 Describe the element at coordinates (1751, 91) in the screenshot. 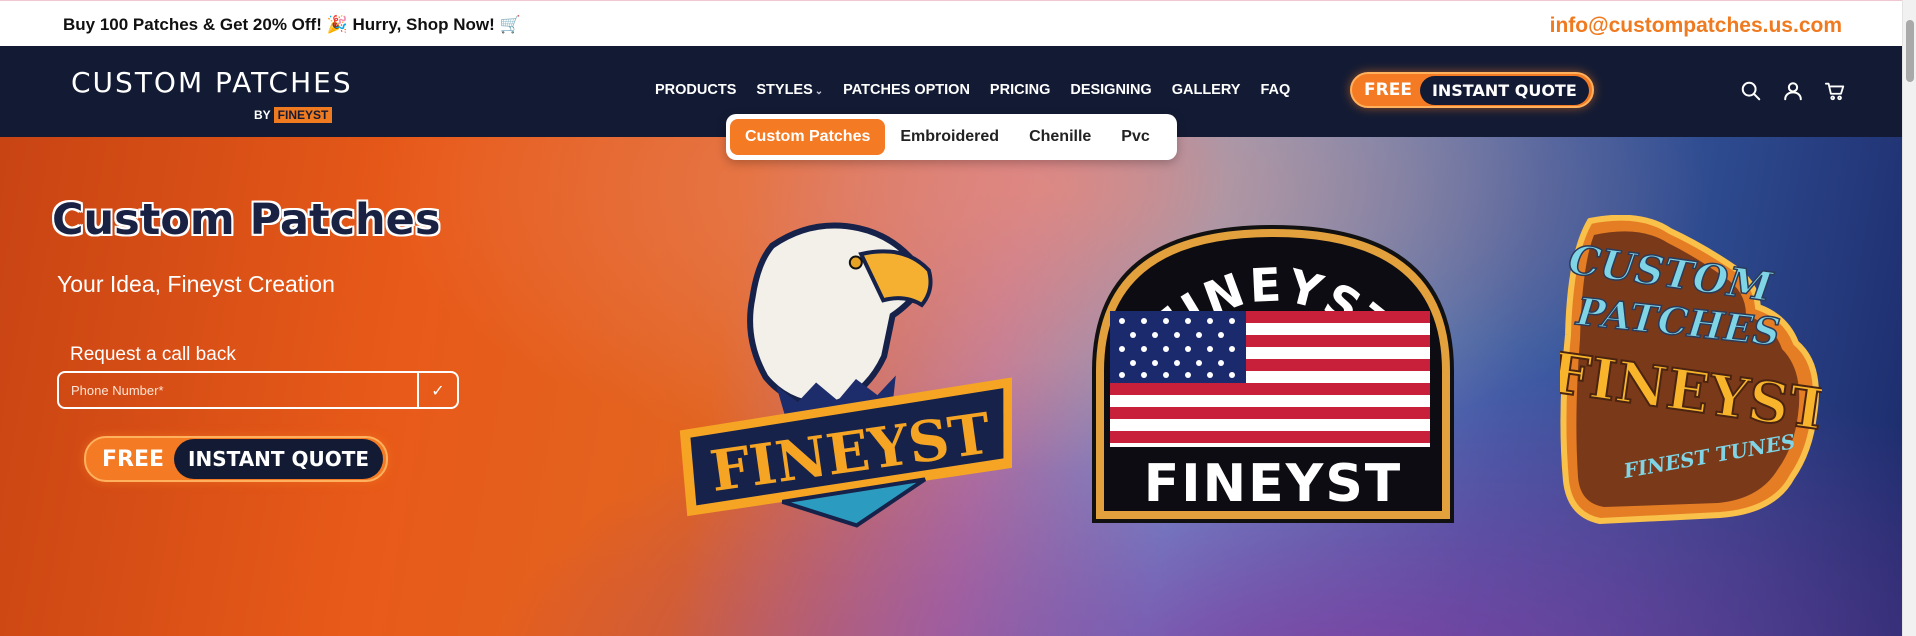

I see `search-icon` at that location.